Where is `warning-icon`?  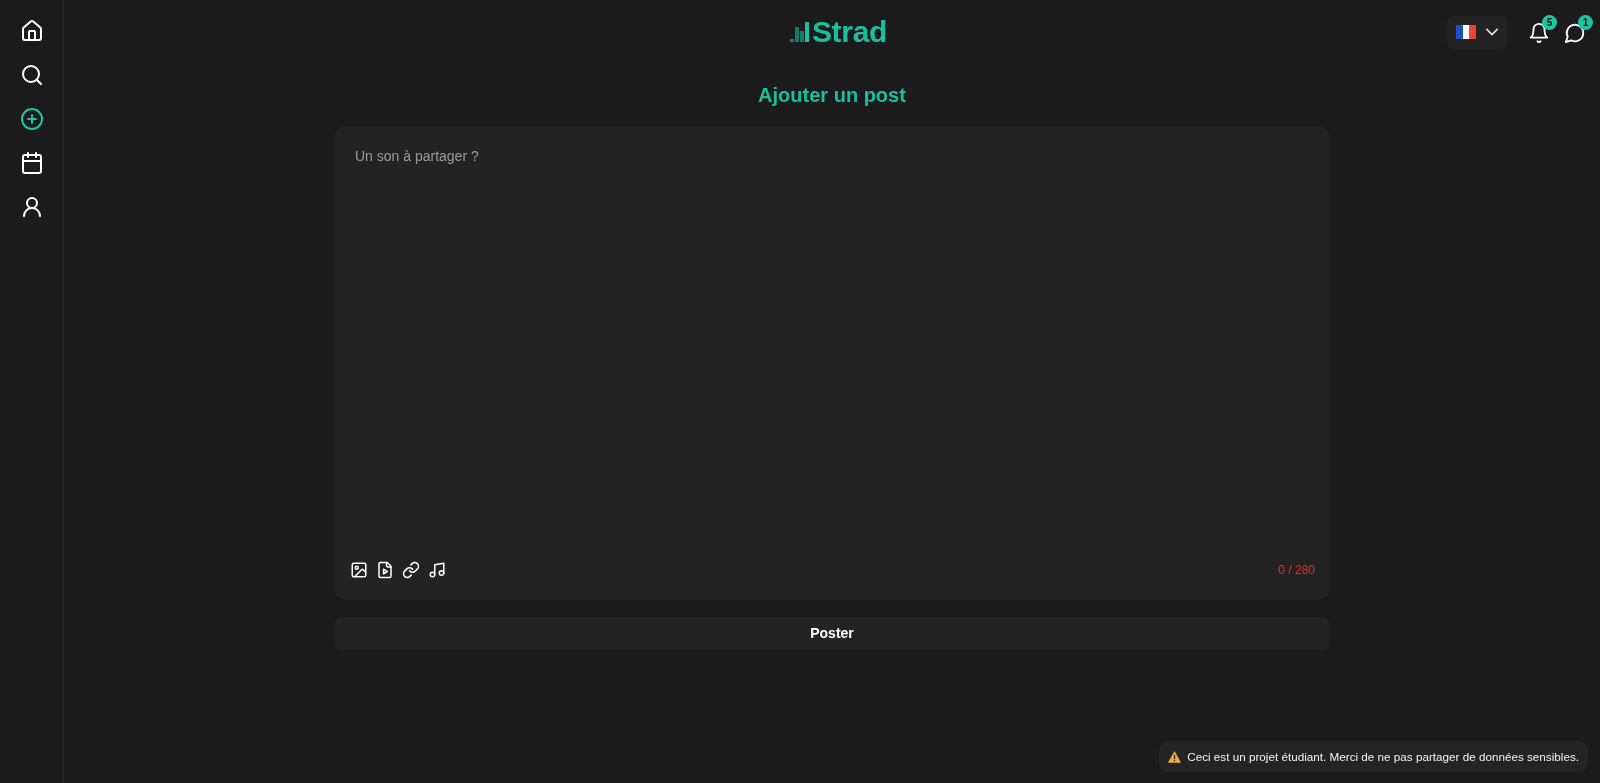 warning-icon is located at coordinates (1175, 756).